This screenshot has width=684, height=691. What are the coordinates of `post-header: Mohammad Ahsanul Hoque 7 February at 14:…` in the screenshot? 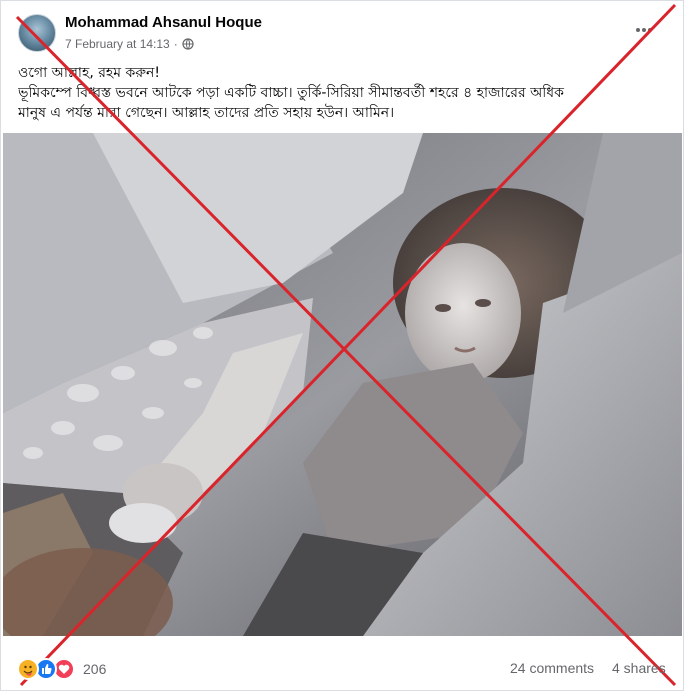 It's located at (342, 31).